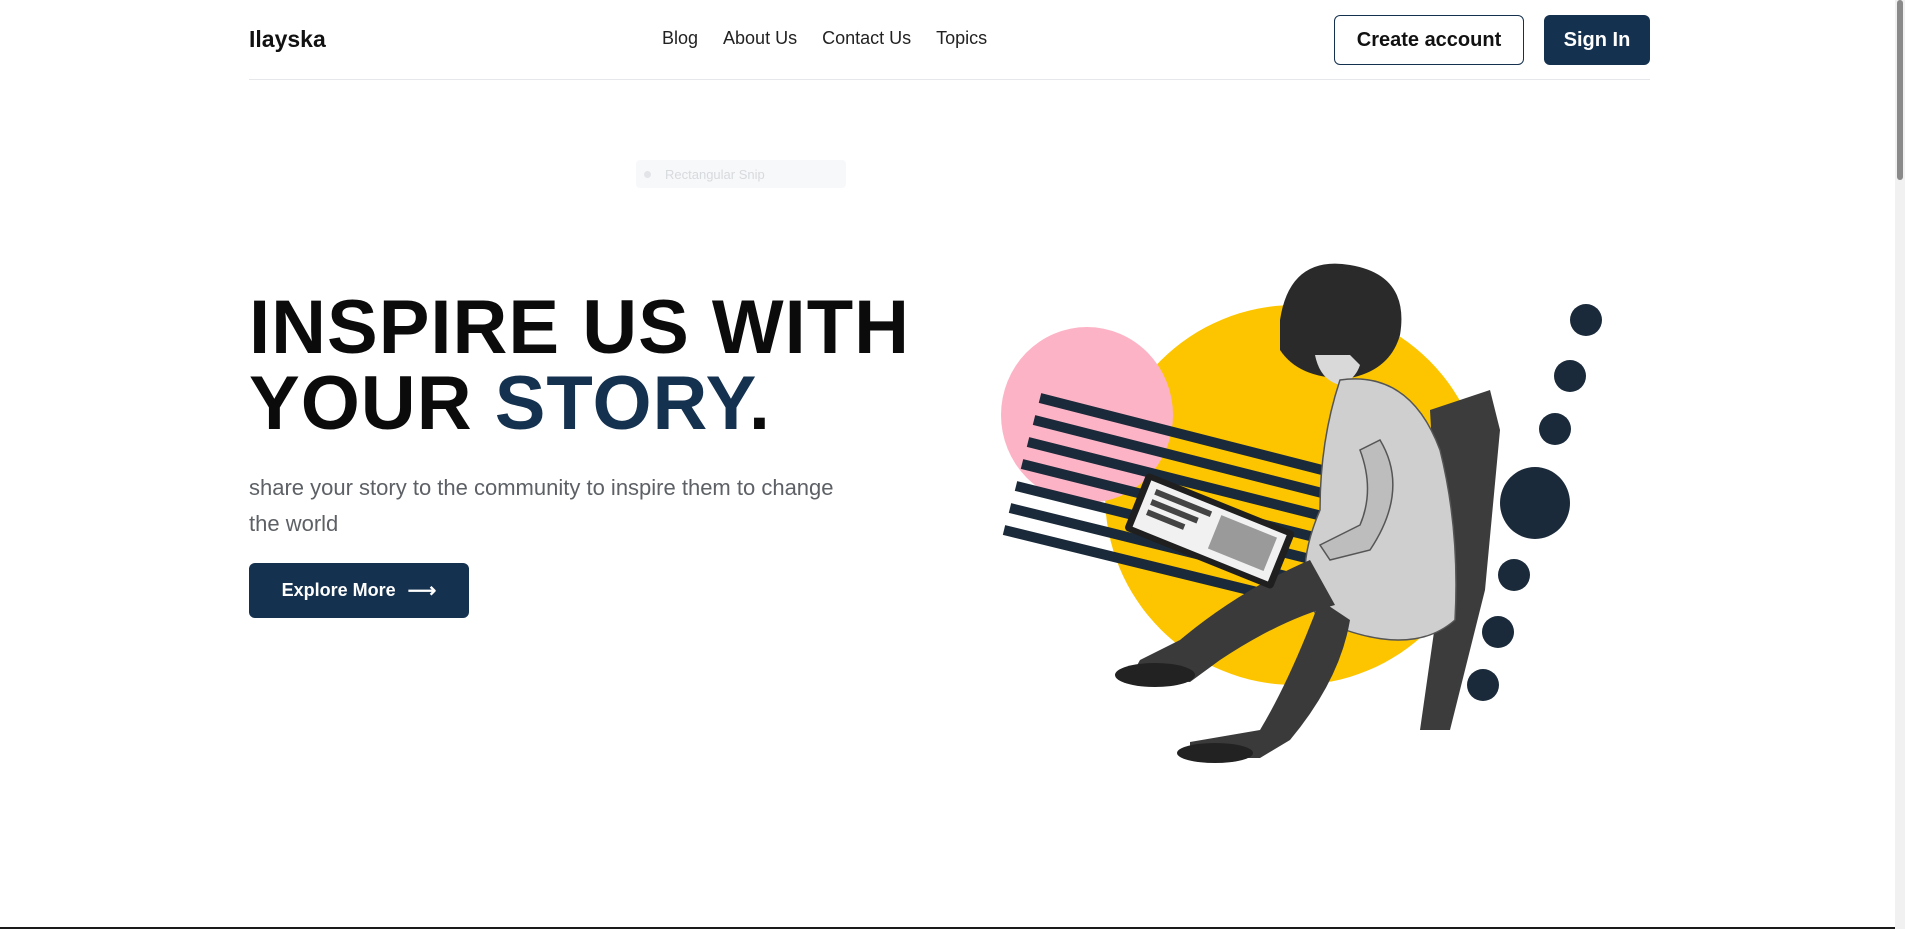 Image resolution: width=1905 pixels, height=929 pixels. I want to click on explore-more-label: Explore More, so click(338, 590).